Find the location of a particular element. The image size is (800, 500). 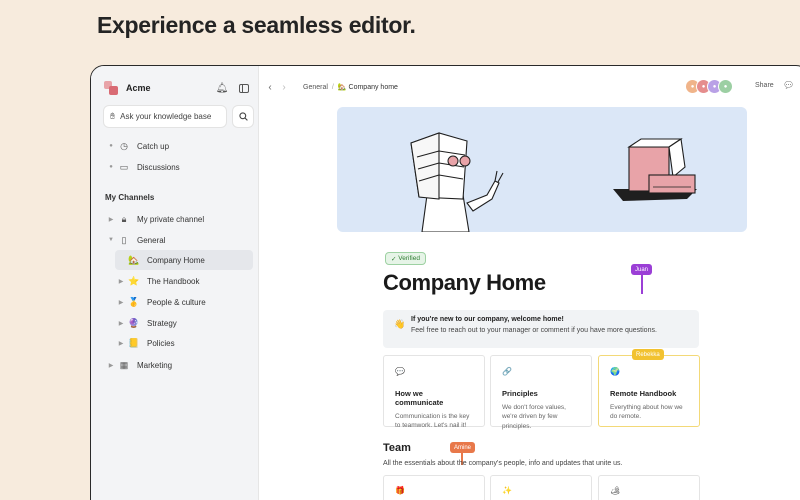

notebook-icon: 📒 is located at coordinates (134, 342).